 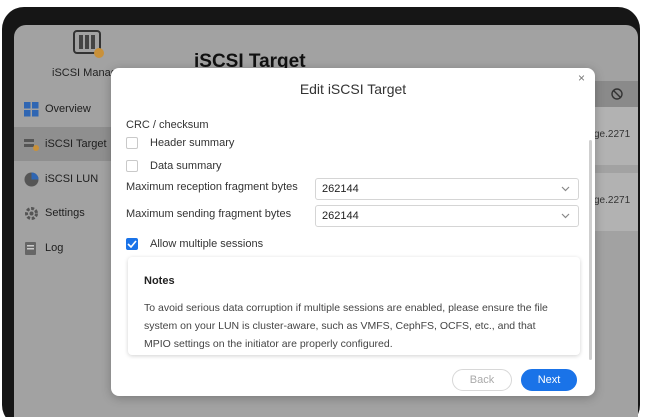 What do you see at coordinates (447, 216) in the screenshot?
I see `max-sending-select: 262144` at bounding box center [447, 216].